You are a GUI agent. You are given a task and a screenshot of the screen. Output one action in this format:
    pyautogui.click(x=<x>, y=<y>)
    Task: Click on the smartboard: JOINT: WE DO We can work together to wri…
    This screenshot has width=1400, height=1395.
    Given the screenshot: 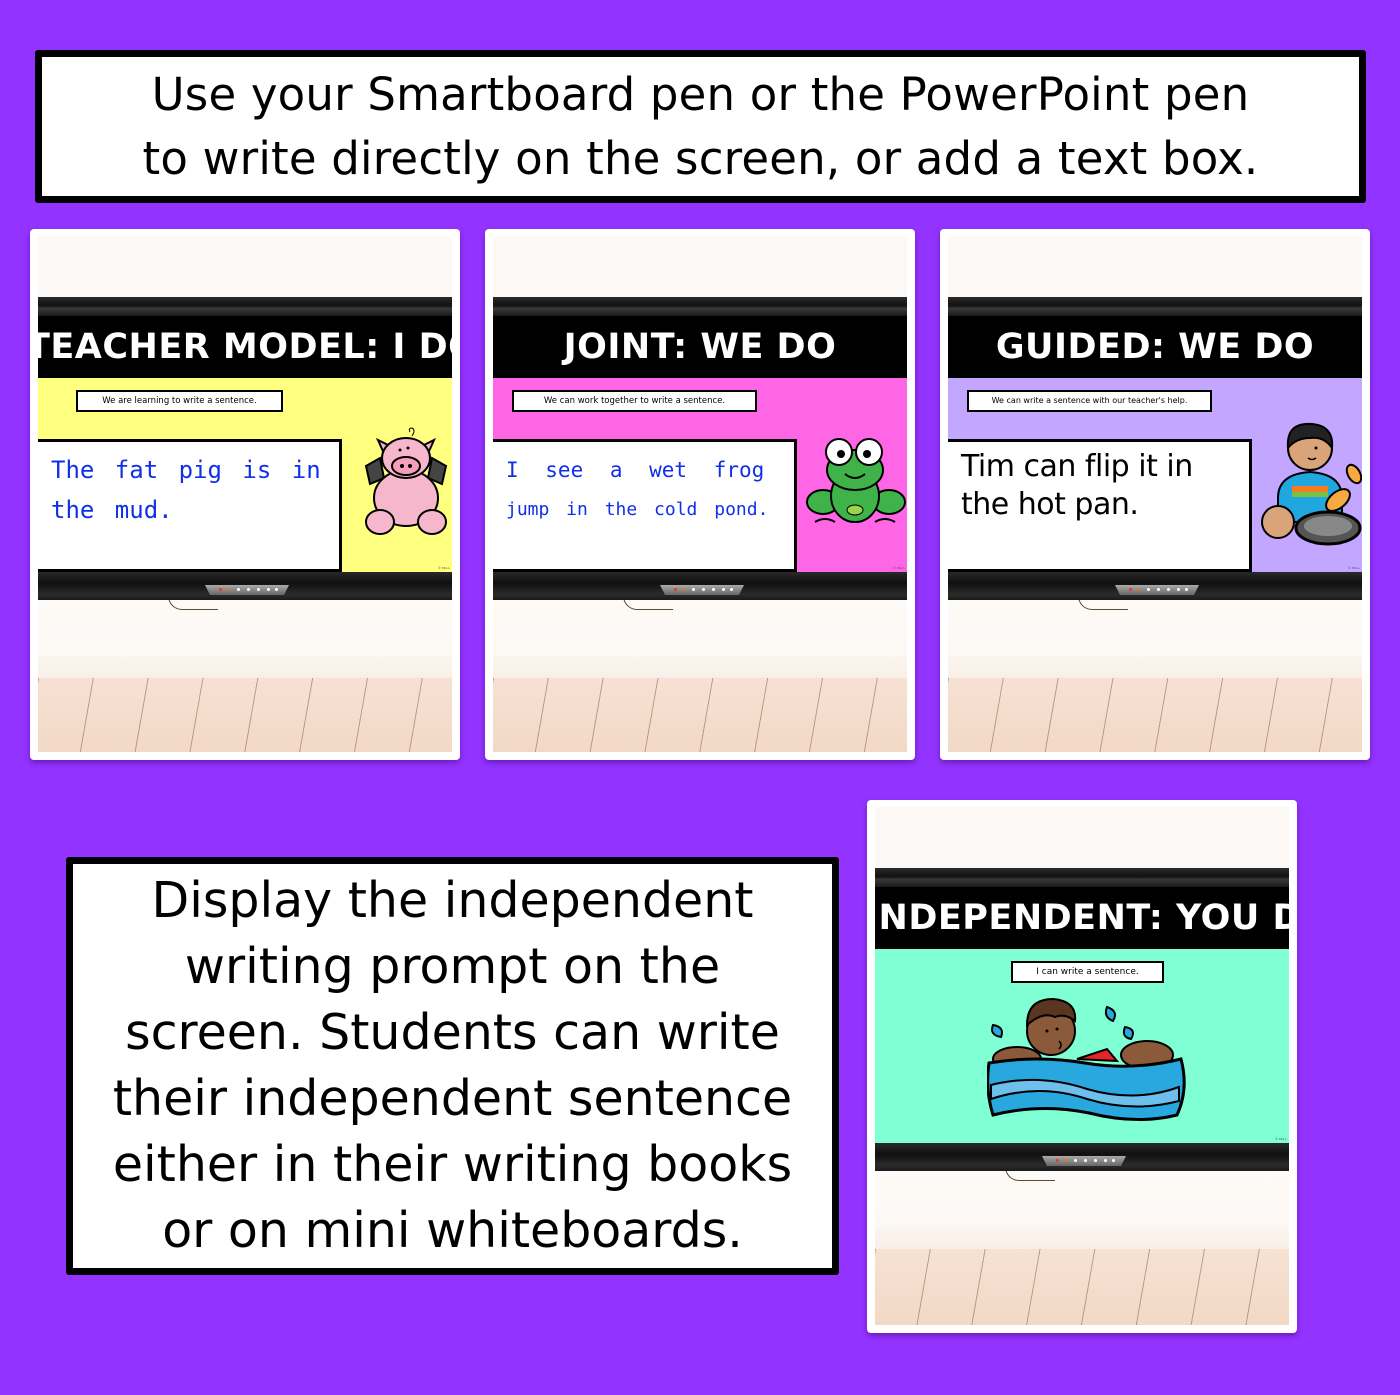 What is the action you would take?
    pyautogui.click(x=700, y=448)
    